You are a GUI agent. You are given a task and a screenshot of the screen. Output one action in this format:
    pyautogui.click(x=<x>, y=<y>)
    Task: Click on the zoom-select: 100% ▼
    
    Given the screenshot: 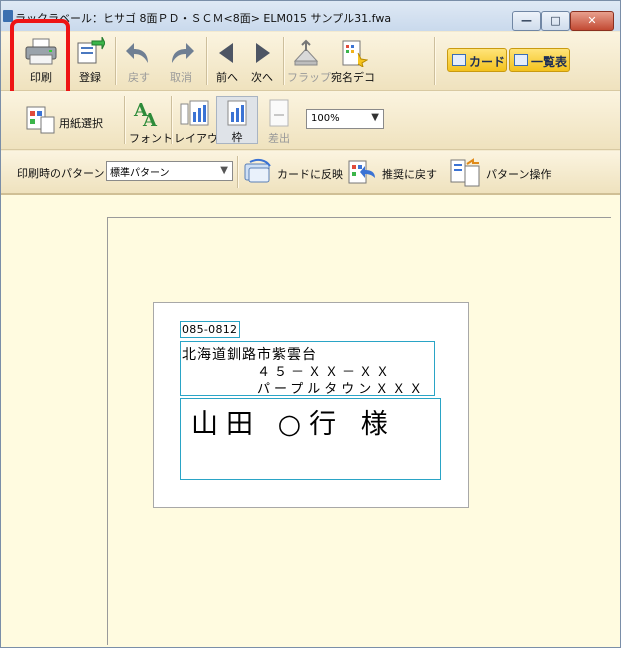 What is the action you would take?
    pyautogui.click(x=345, y=119)
    